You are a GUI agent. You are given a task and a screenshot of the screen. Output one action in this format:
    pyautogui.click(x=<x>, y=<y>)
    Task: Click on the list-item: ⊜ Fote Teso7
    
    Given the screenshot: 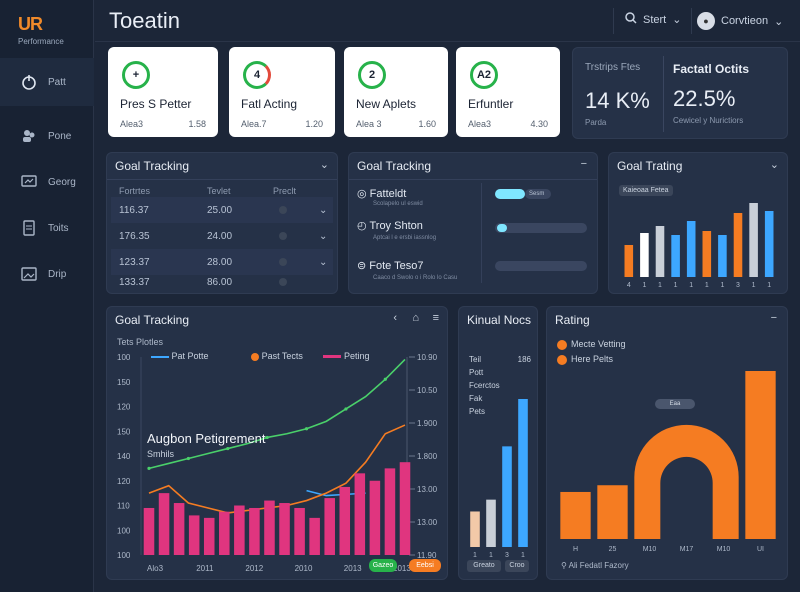 What is the action you would take?
    pyautogui.click(x=390, y=265)
    